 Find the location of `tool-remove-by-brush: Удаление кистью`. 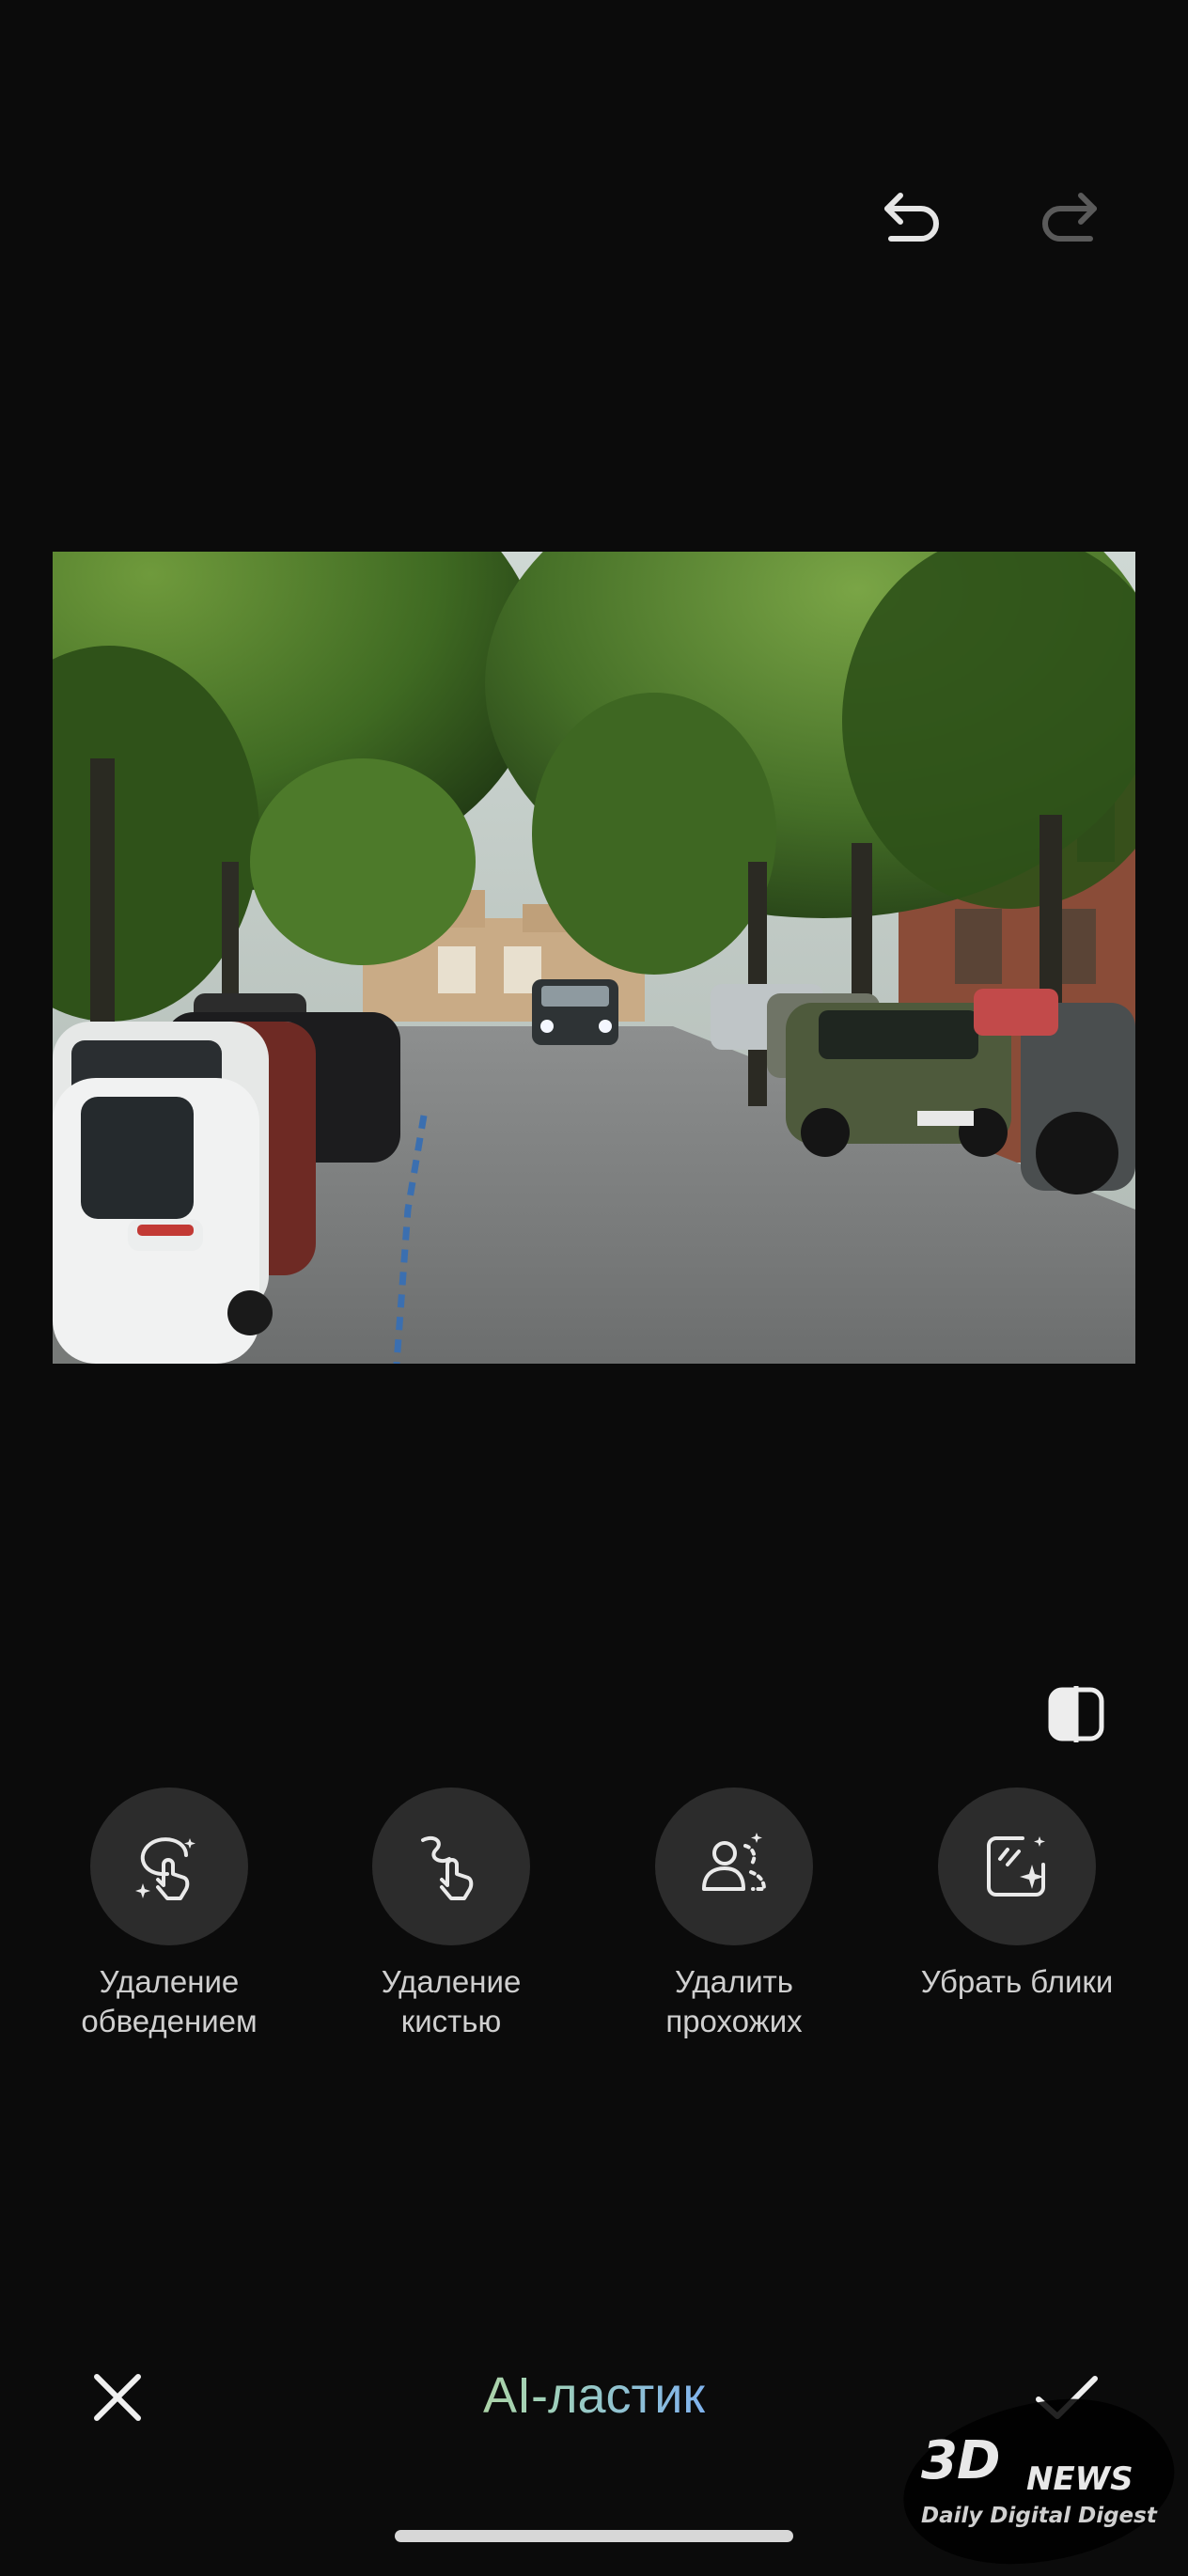

tool-remove-by-brush: Удаление кистью is located at coordinates (451, 1914).